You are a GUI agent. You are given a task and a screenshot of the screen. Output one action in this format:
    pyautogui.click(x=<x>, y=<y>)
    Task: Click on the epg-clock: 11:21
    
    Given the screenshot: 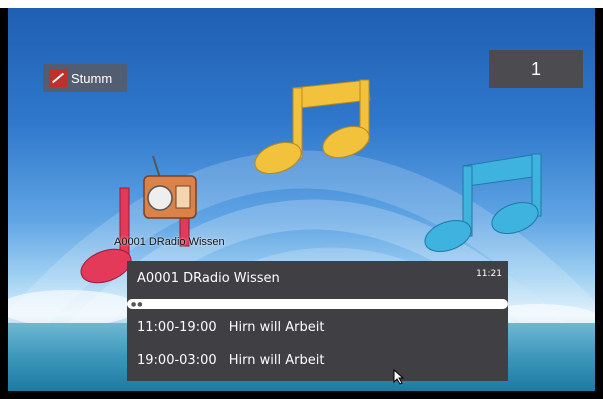 What is the action you would take?
    pyautogui.click(x=489, y=274)
    